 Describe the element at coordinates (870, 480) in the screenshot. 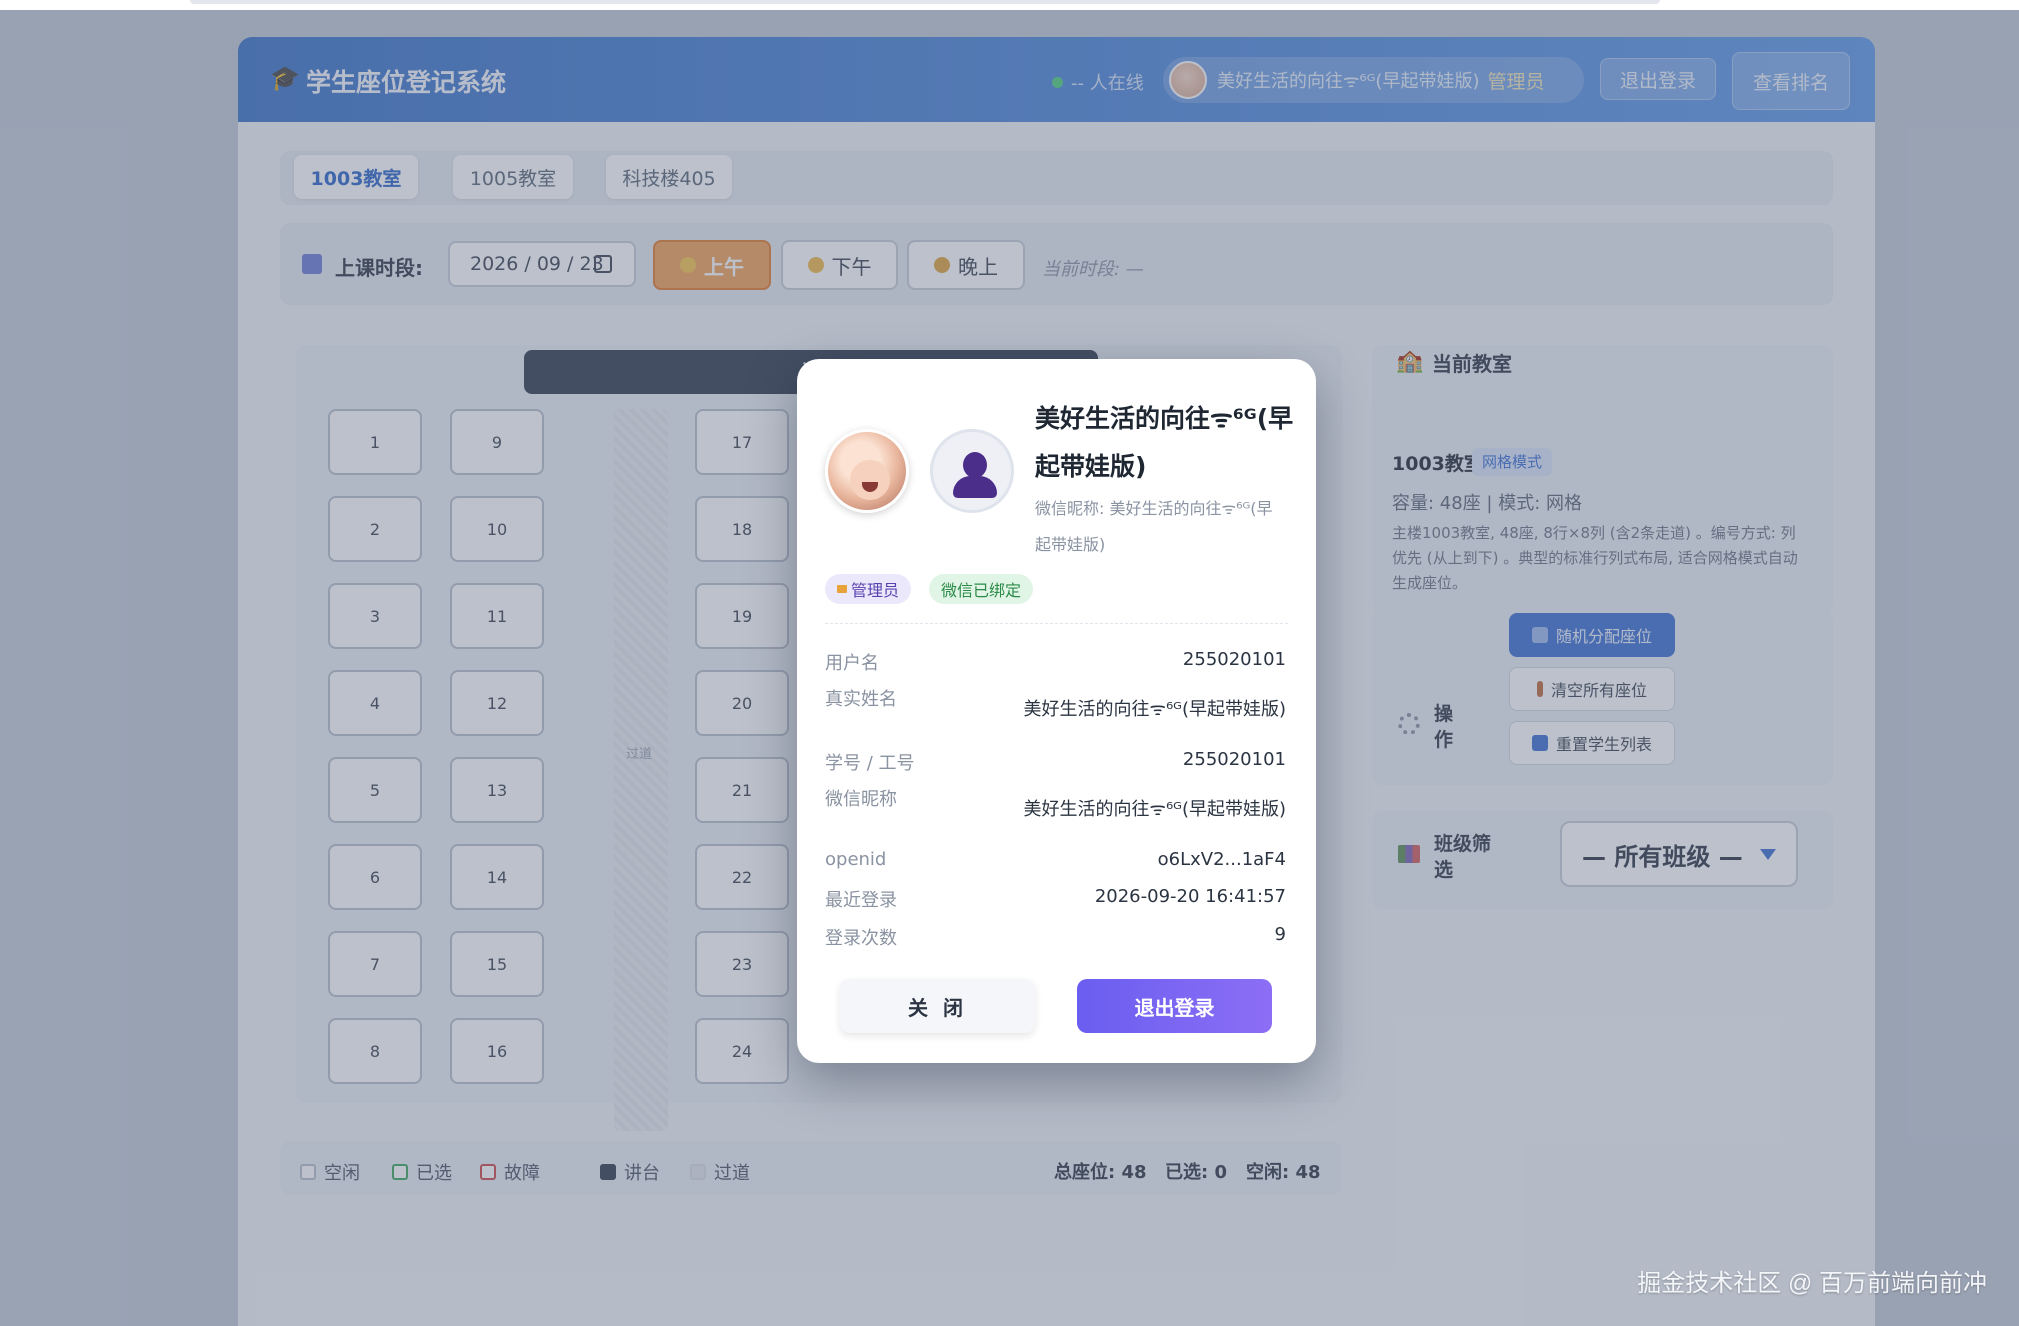

I see `avatar-face` at that location.